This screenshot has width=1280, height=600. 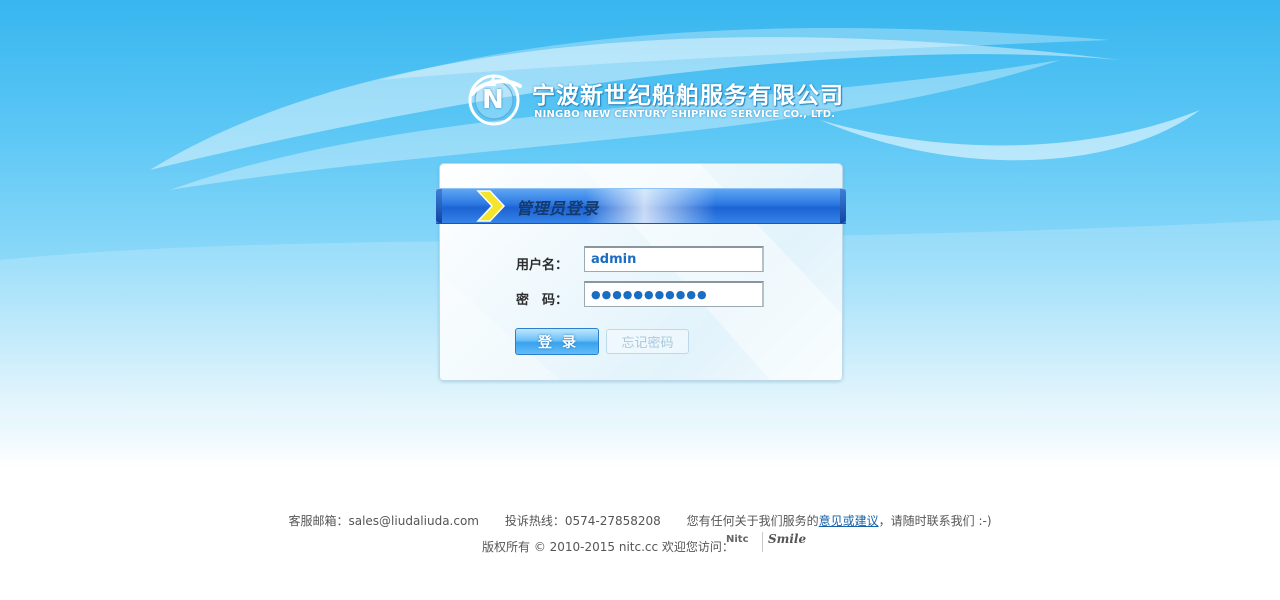 I want to click on footer-copyright: 版权所有 © 2010-2015 nitc.cc 欢迎您访问：, so click(x=608, y=547).